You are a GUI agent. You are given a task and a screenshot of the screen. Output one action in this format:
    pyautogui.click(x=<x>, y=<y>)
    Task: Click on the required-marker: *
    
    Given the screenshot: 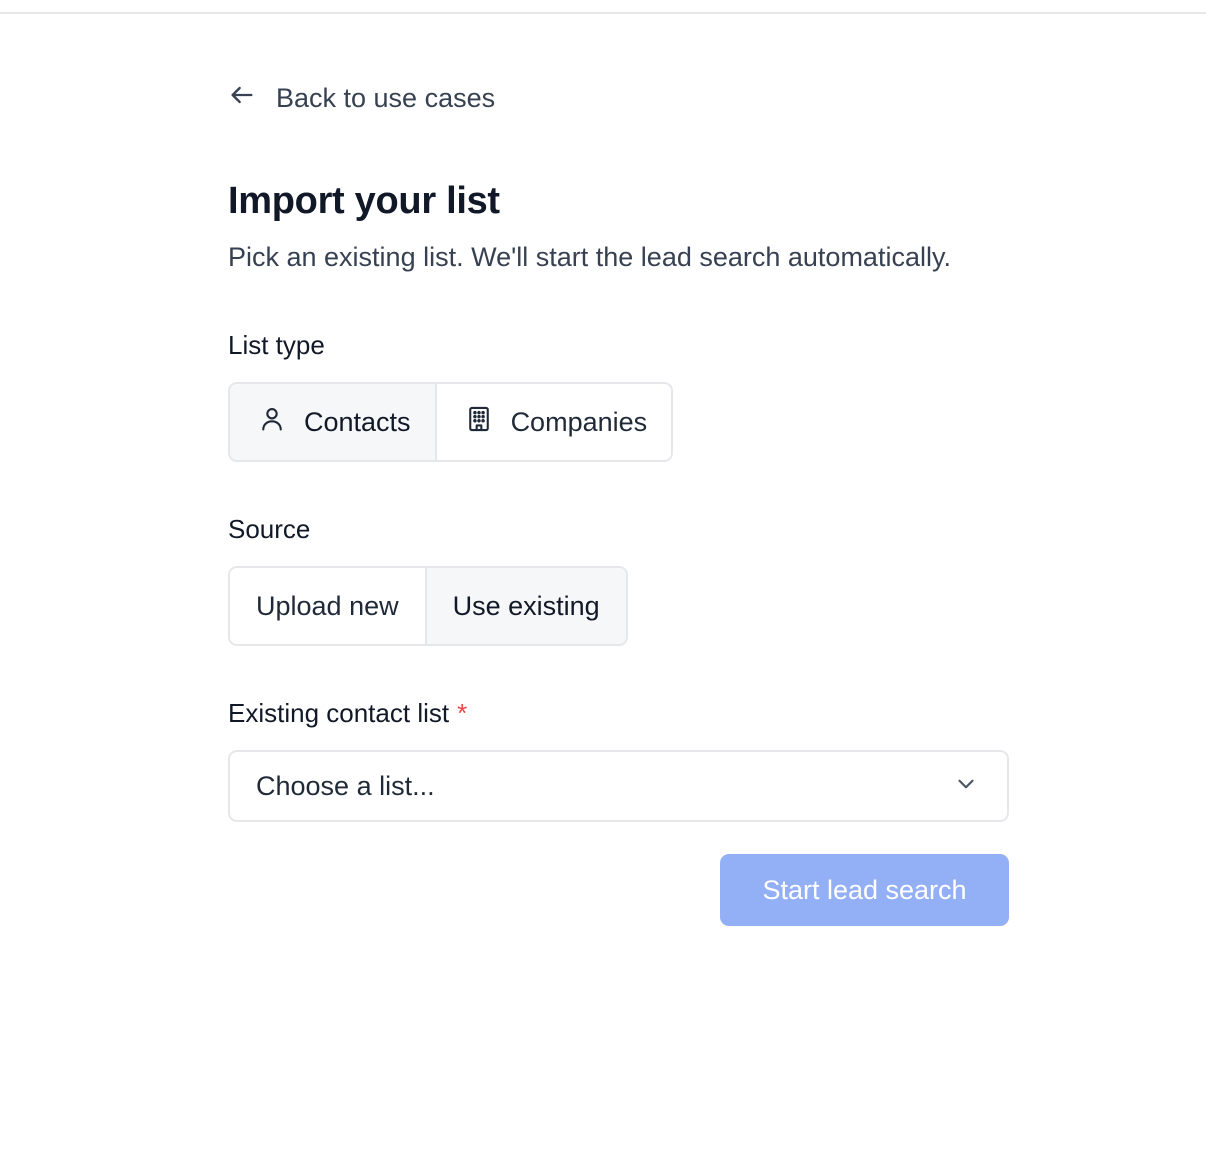 What is the action you would take?
    pyautogui.click(x=462, y=713)
    